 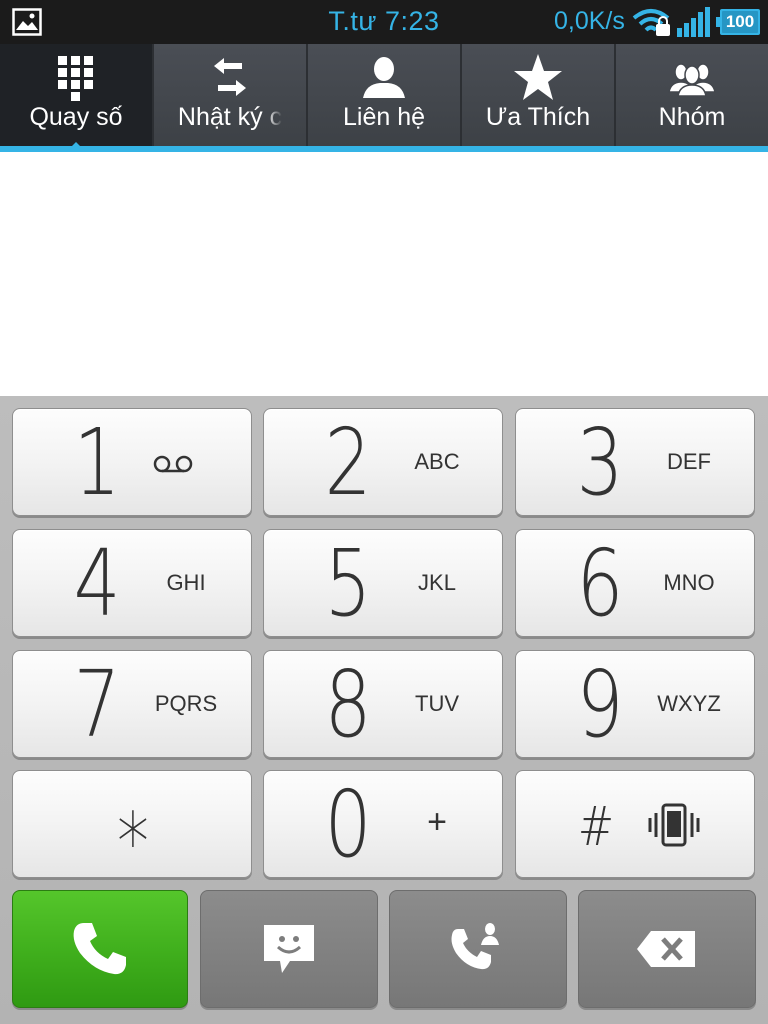 I want to click on key-letters: +, so click(x=437, y=822).